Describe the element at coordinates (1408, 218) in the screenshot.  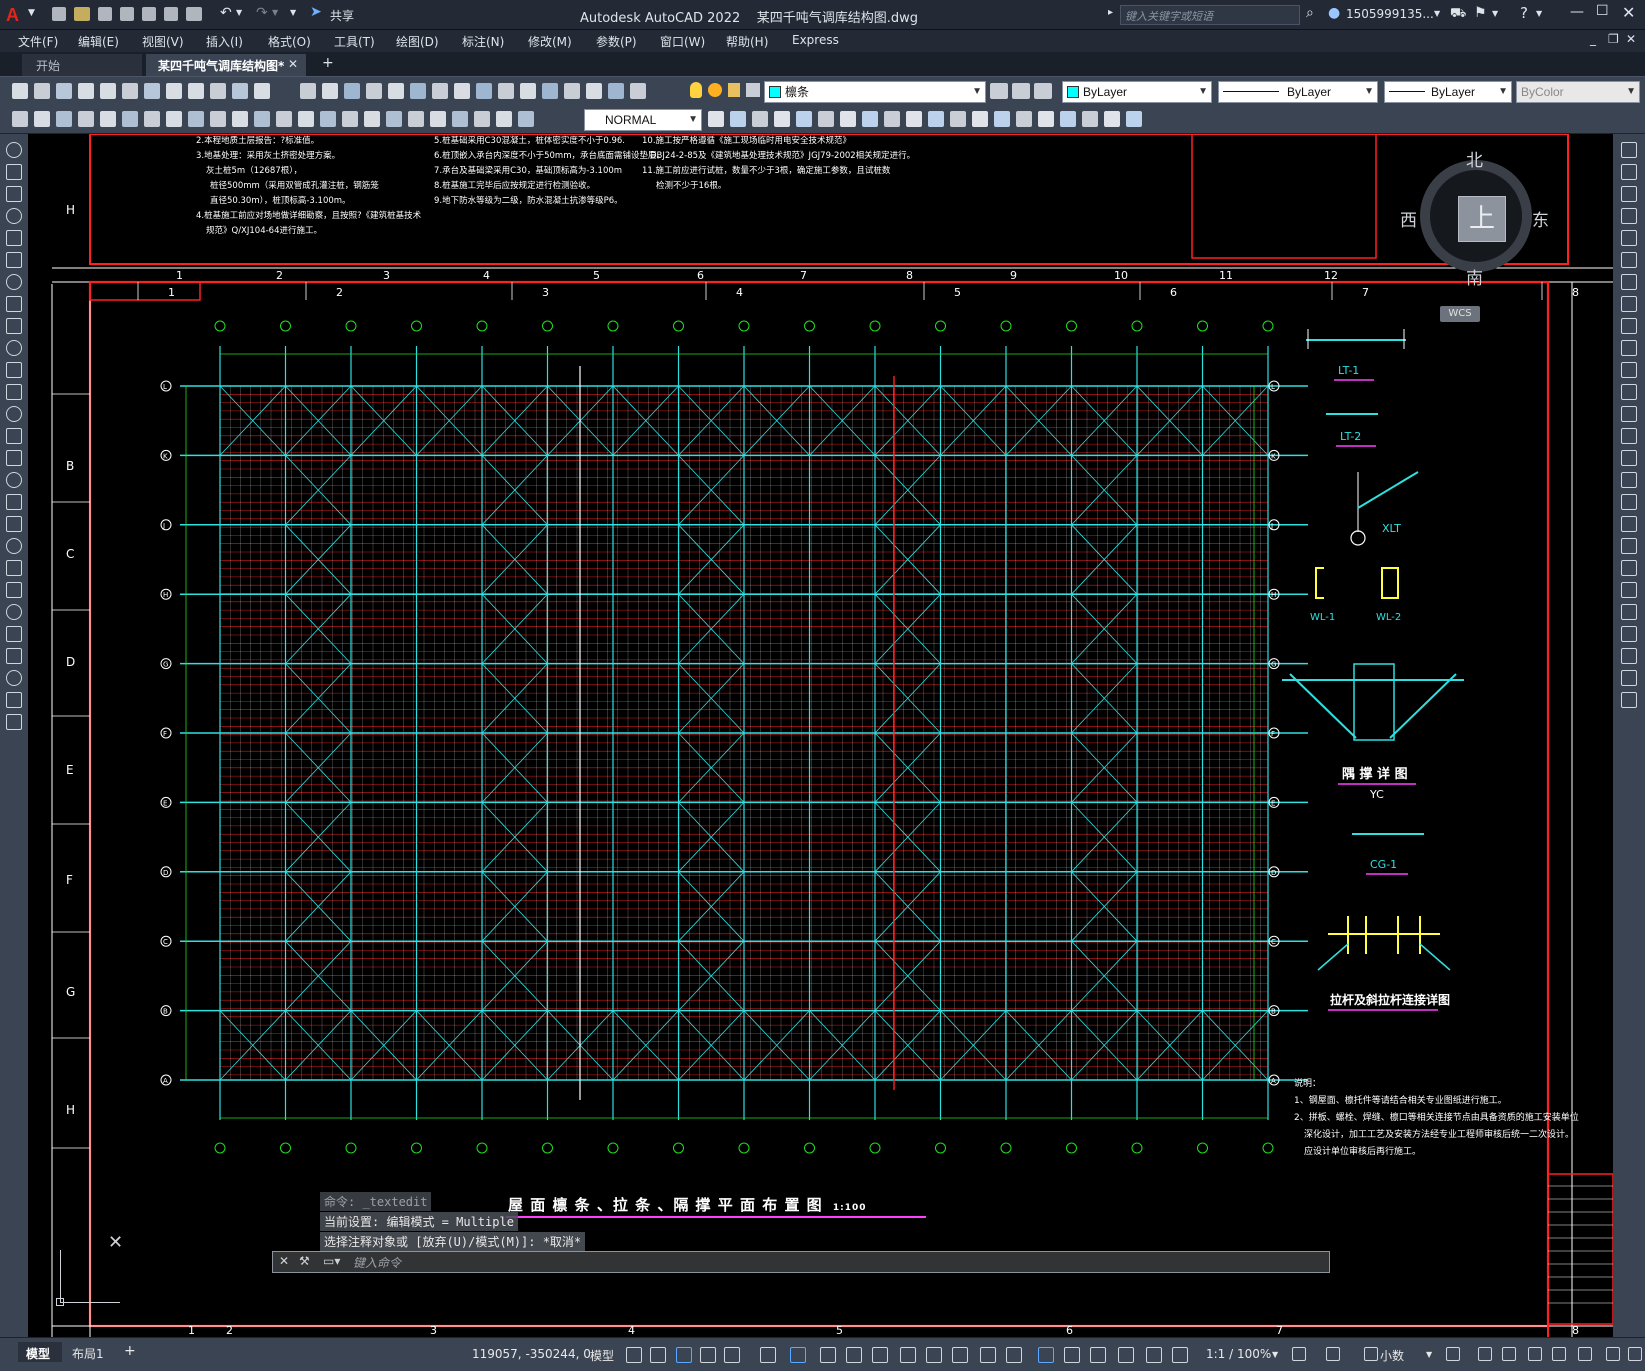
I see `viewcube-west: 西` at that location.